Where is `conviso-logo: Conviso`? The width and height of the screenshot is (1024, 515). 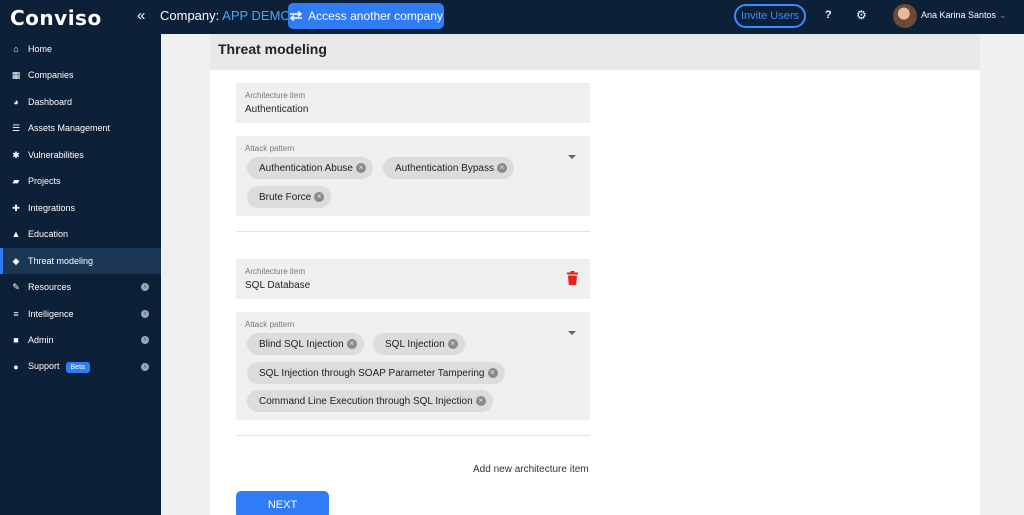 conviso-logo: Conviso is located at coordinates (56, 18).